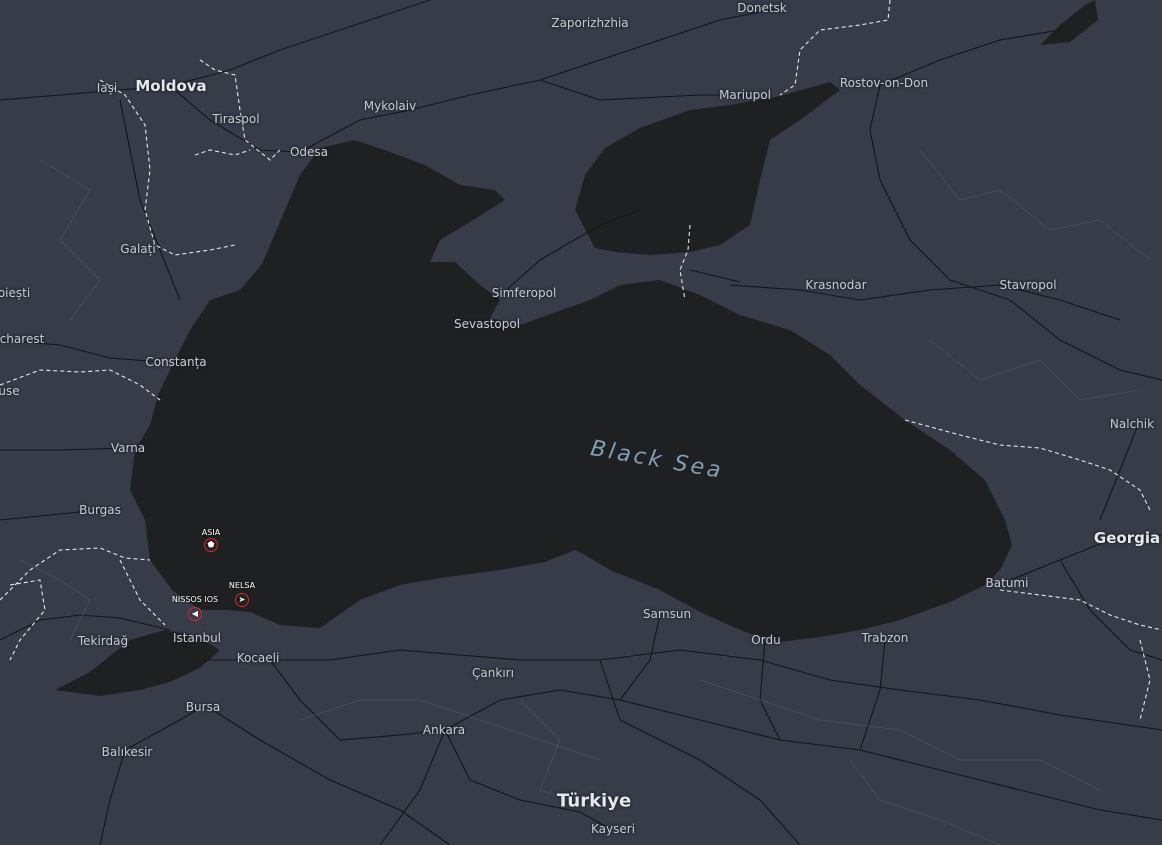 The width and height of the screenshot is (1162, 845). I want to click on city-label-bucharest: charest, so click(22, 339).